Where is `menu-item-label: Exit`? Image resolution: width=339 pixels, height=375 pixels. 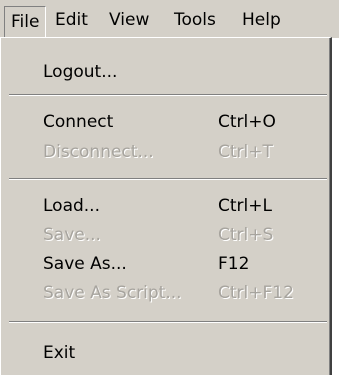
menu-item-label: Exit is located at coordinates (59, 353).